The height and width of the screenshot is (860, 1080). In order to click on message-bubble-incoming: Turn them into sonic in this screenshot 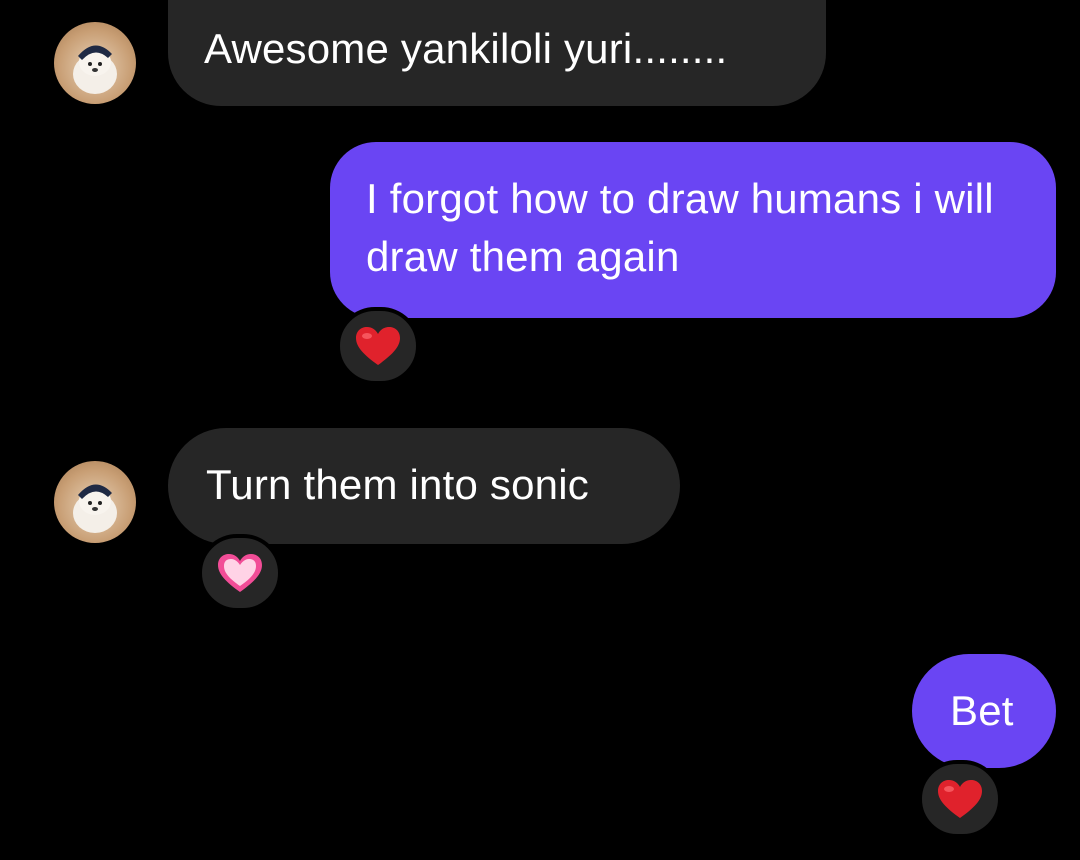, I will do `click(424, 486)`.